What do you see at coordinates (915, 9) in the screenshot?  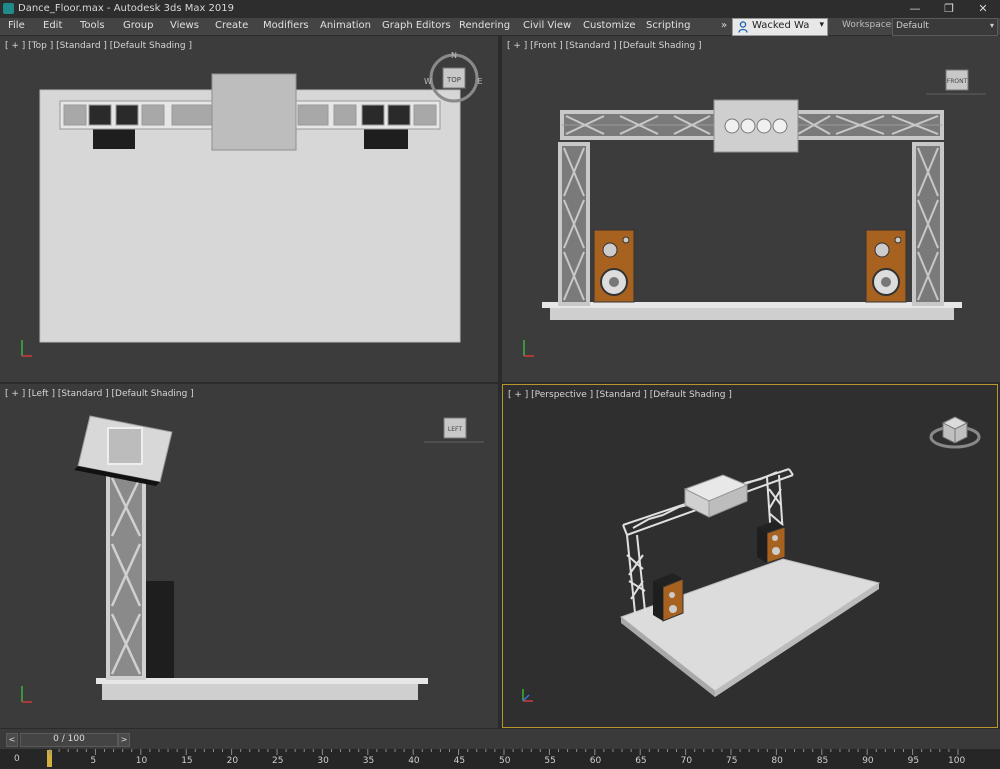 I see `minimize-button: —` at bounding box center [915, 9].